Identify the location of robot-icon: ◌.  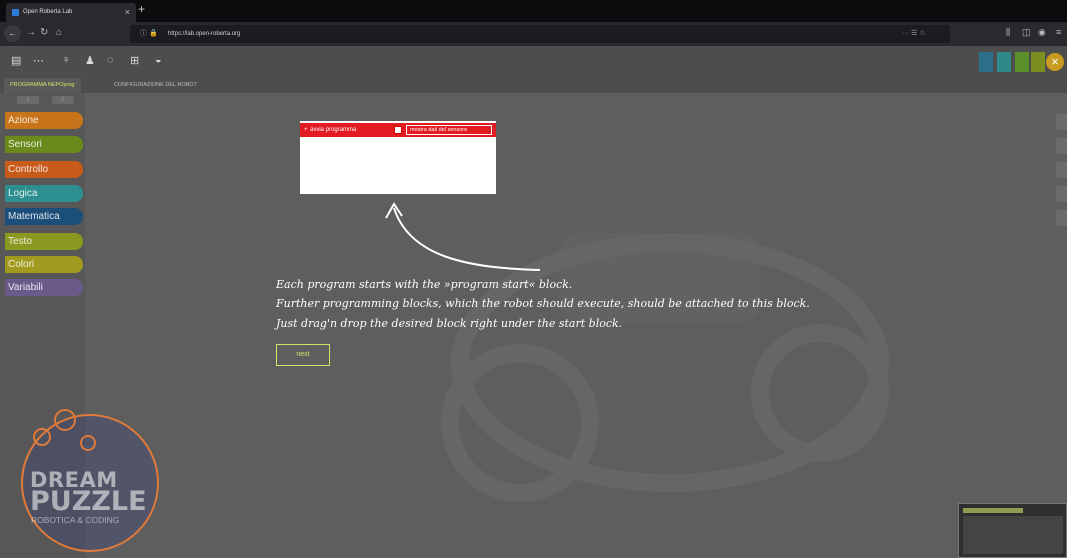
(110, 60).